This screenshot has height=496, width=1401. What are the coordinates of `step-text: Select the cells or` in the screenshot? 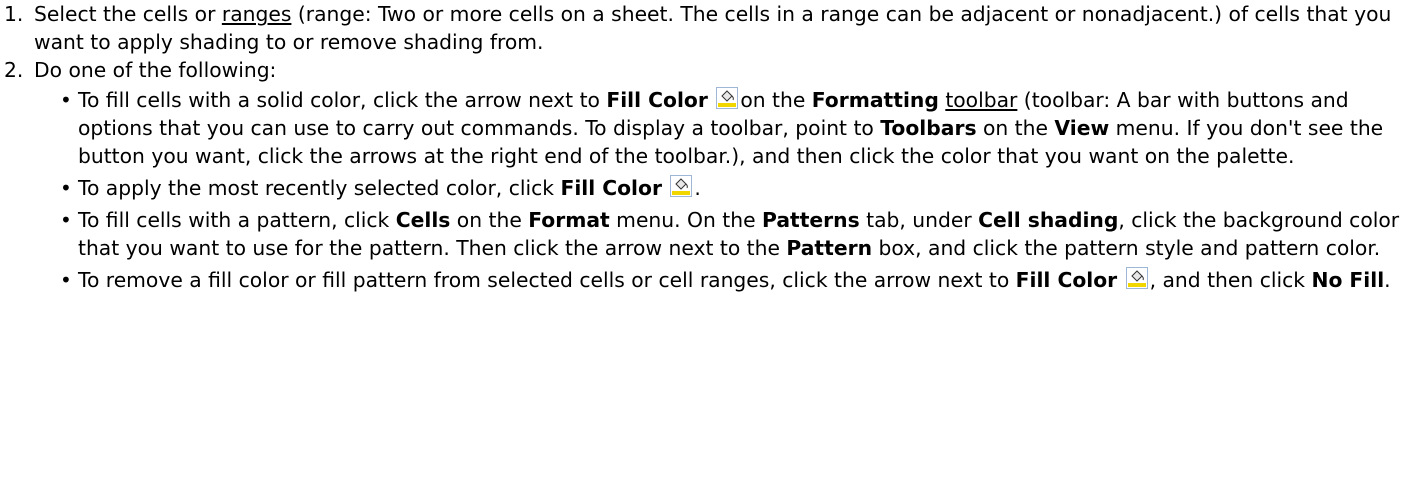 It's located at (128, 14).